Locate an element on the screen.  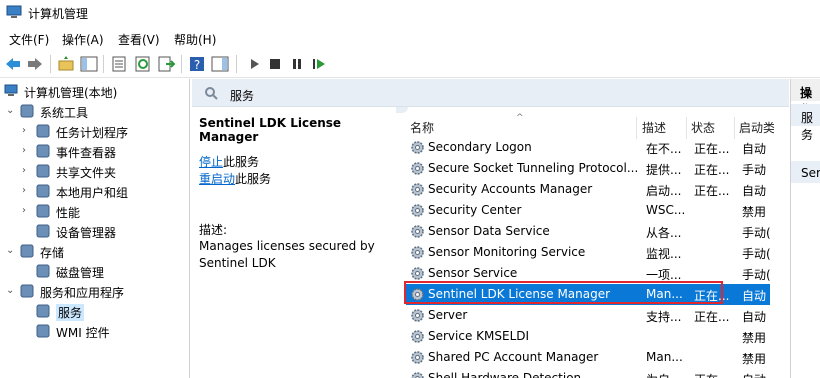
menu-bar: 文件(F) 操作(A) 查看(V) 帮助(H) is located at coordinates (410, 38).